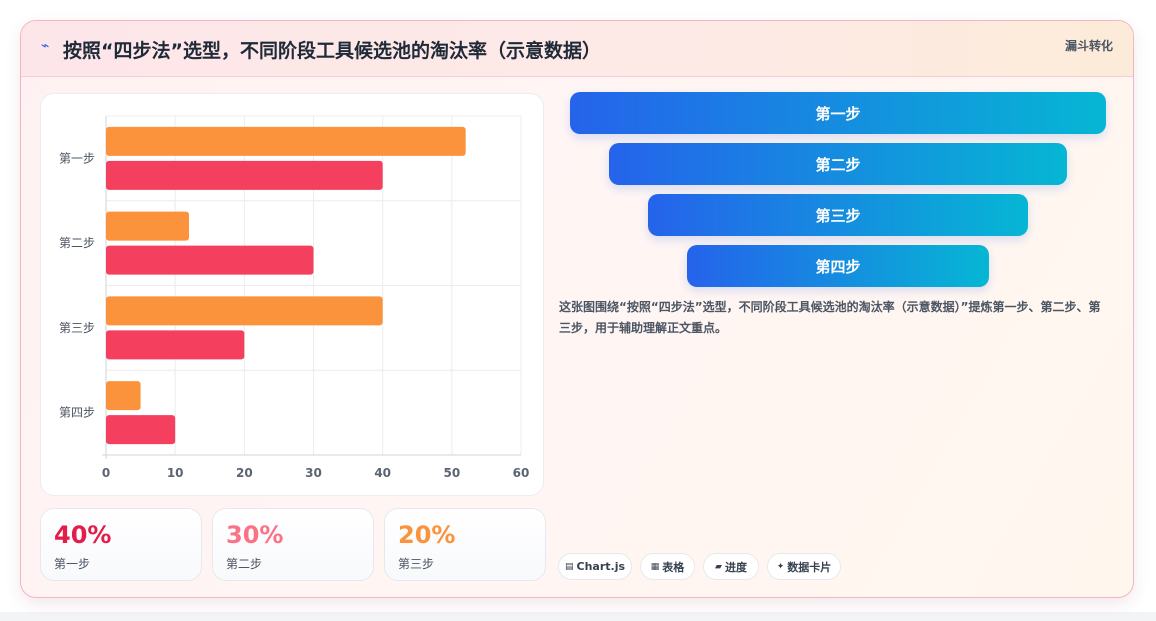 The width and height of the screenshot is (1156, 621). Describe the element at coordinates (718, 566) in the screenshot. I see `progress-icon: ▰` at that location.